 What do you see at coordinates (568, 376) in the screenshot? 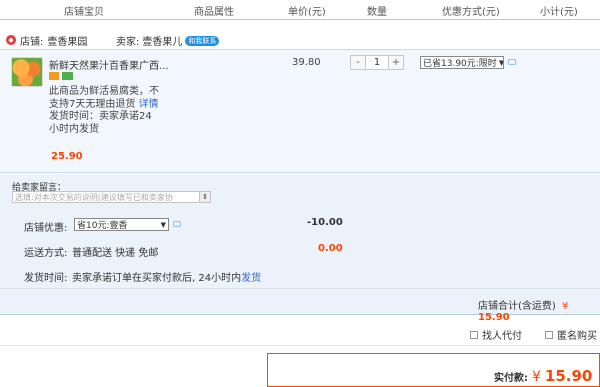
I see `pay-amount: 15.90` at bounding box center [568, 376].